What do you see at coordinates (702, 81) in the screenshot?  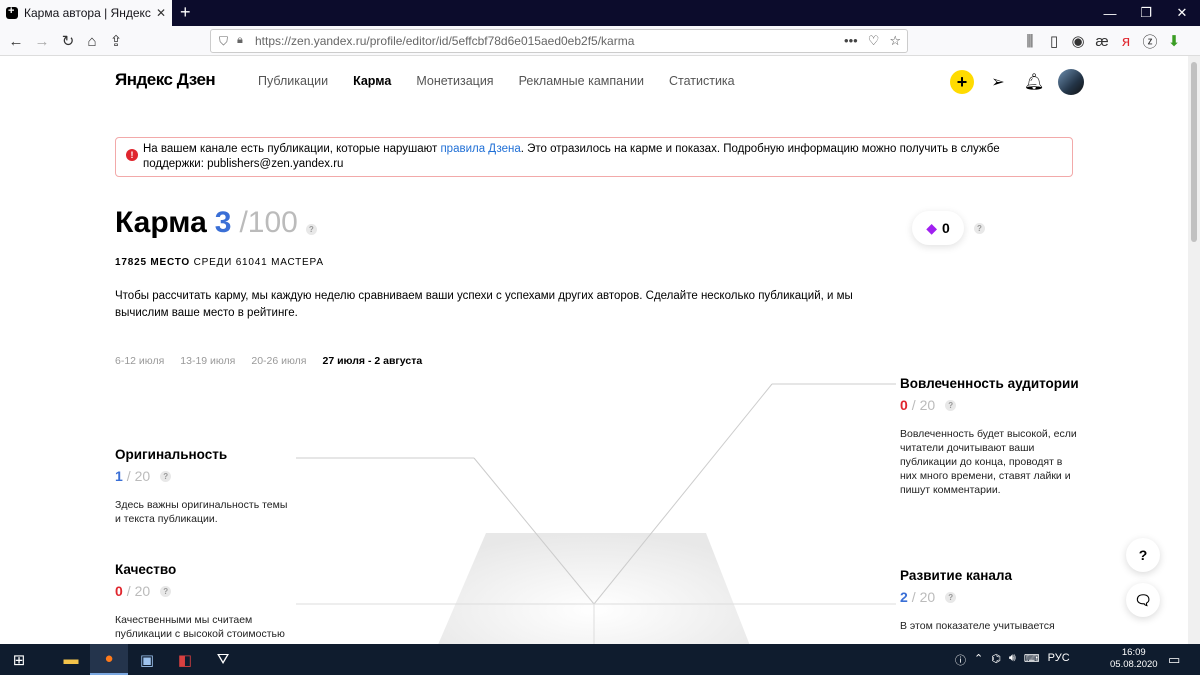 I see `nav-statistics: Статистика` at bounding box center [702, 81].